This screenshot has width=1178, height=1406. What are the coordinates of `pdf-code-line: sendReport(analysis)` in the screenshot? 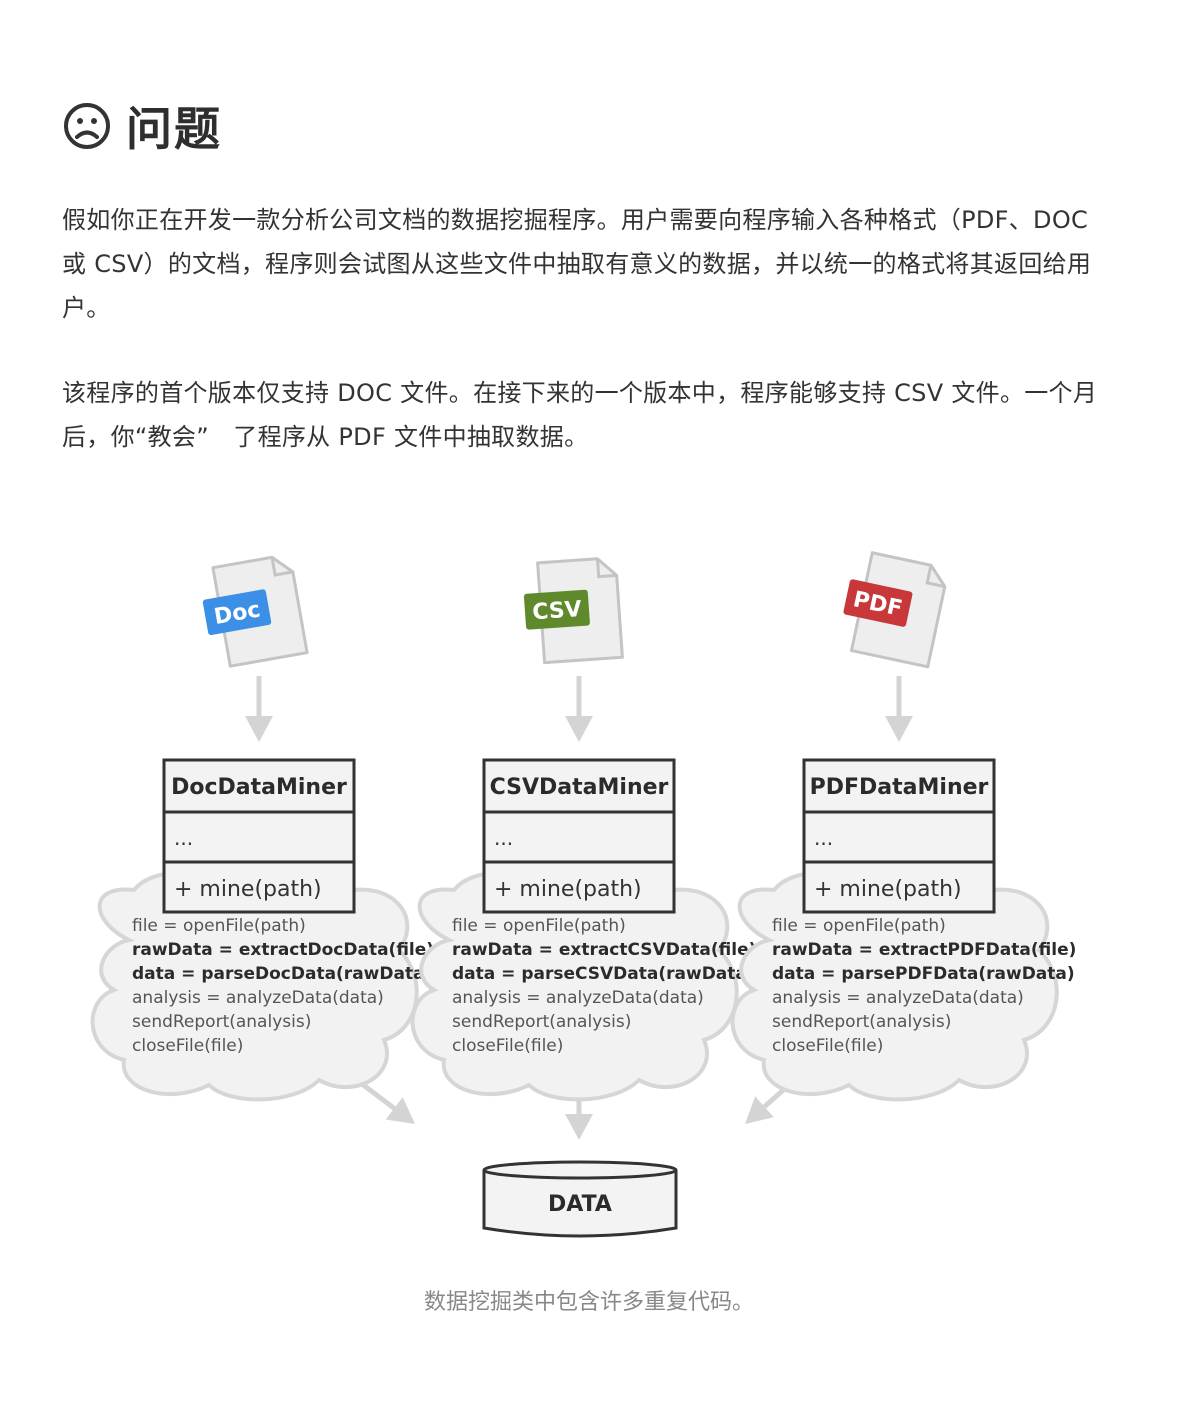 It's located at (861, 1022).